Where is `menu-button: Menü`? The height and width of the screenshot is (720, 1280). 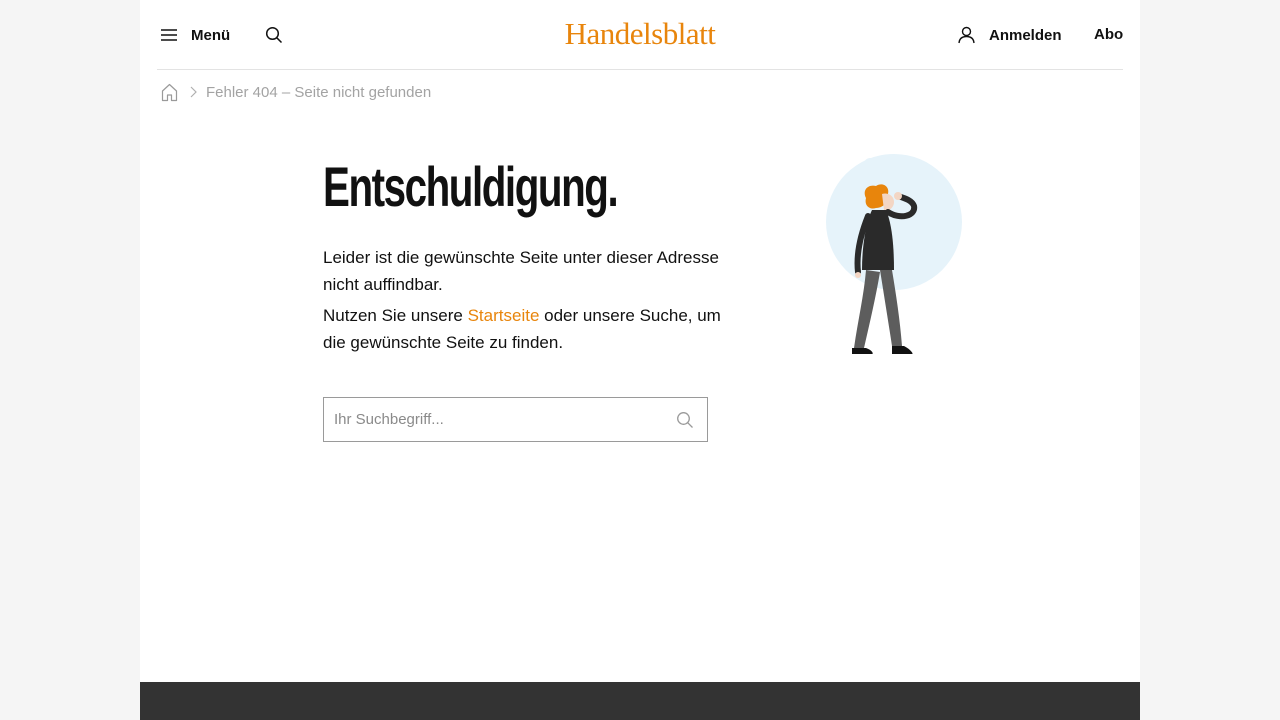 menu-button: Menü is located at coordinates (195, 35).